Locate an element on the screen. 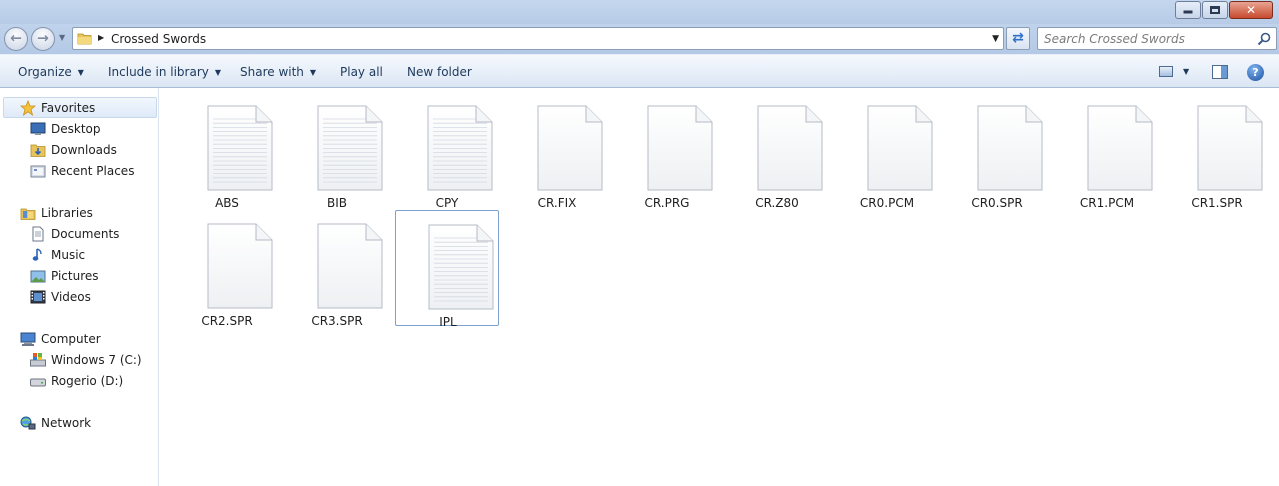  file-item: CR3.SPR is located at coordinates (337, 269).